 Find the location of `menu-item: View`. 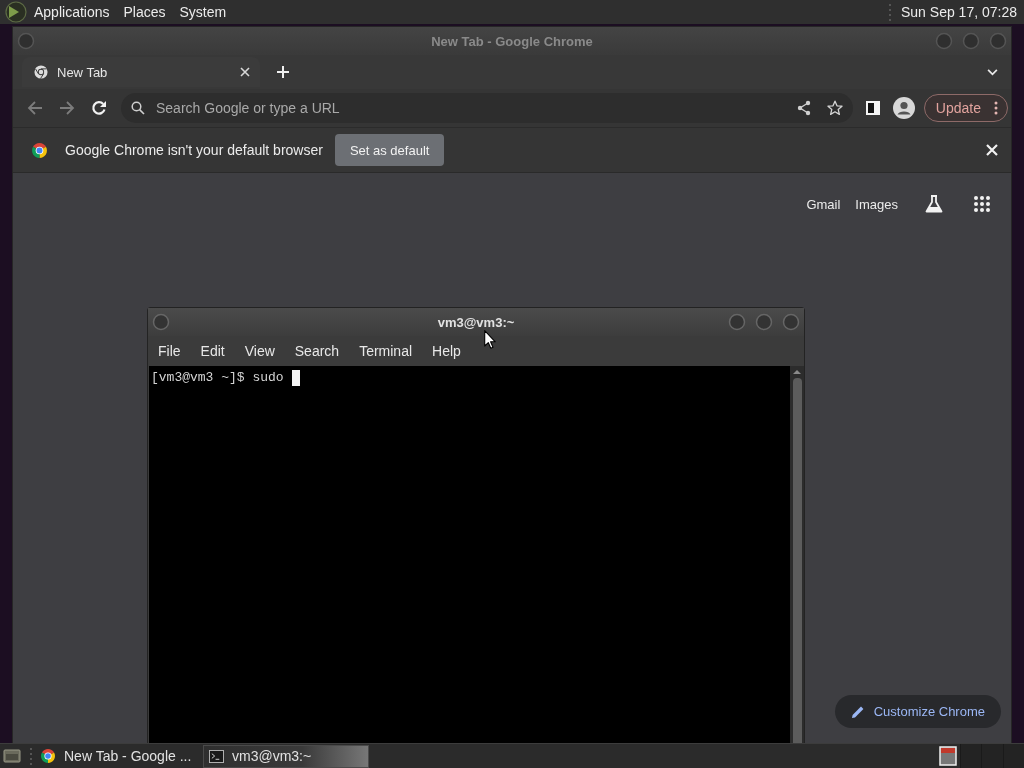

menu-item: View is located at coordinates (259, 351).